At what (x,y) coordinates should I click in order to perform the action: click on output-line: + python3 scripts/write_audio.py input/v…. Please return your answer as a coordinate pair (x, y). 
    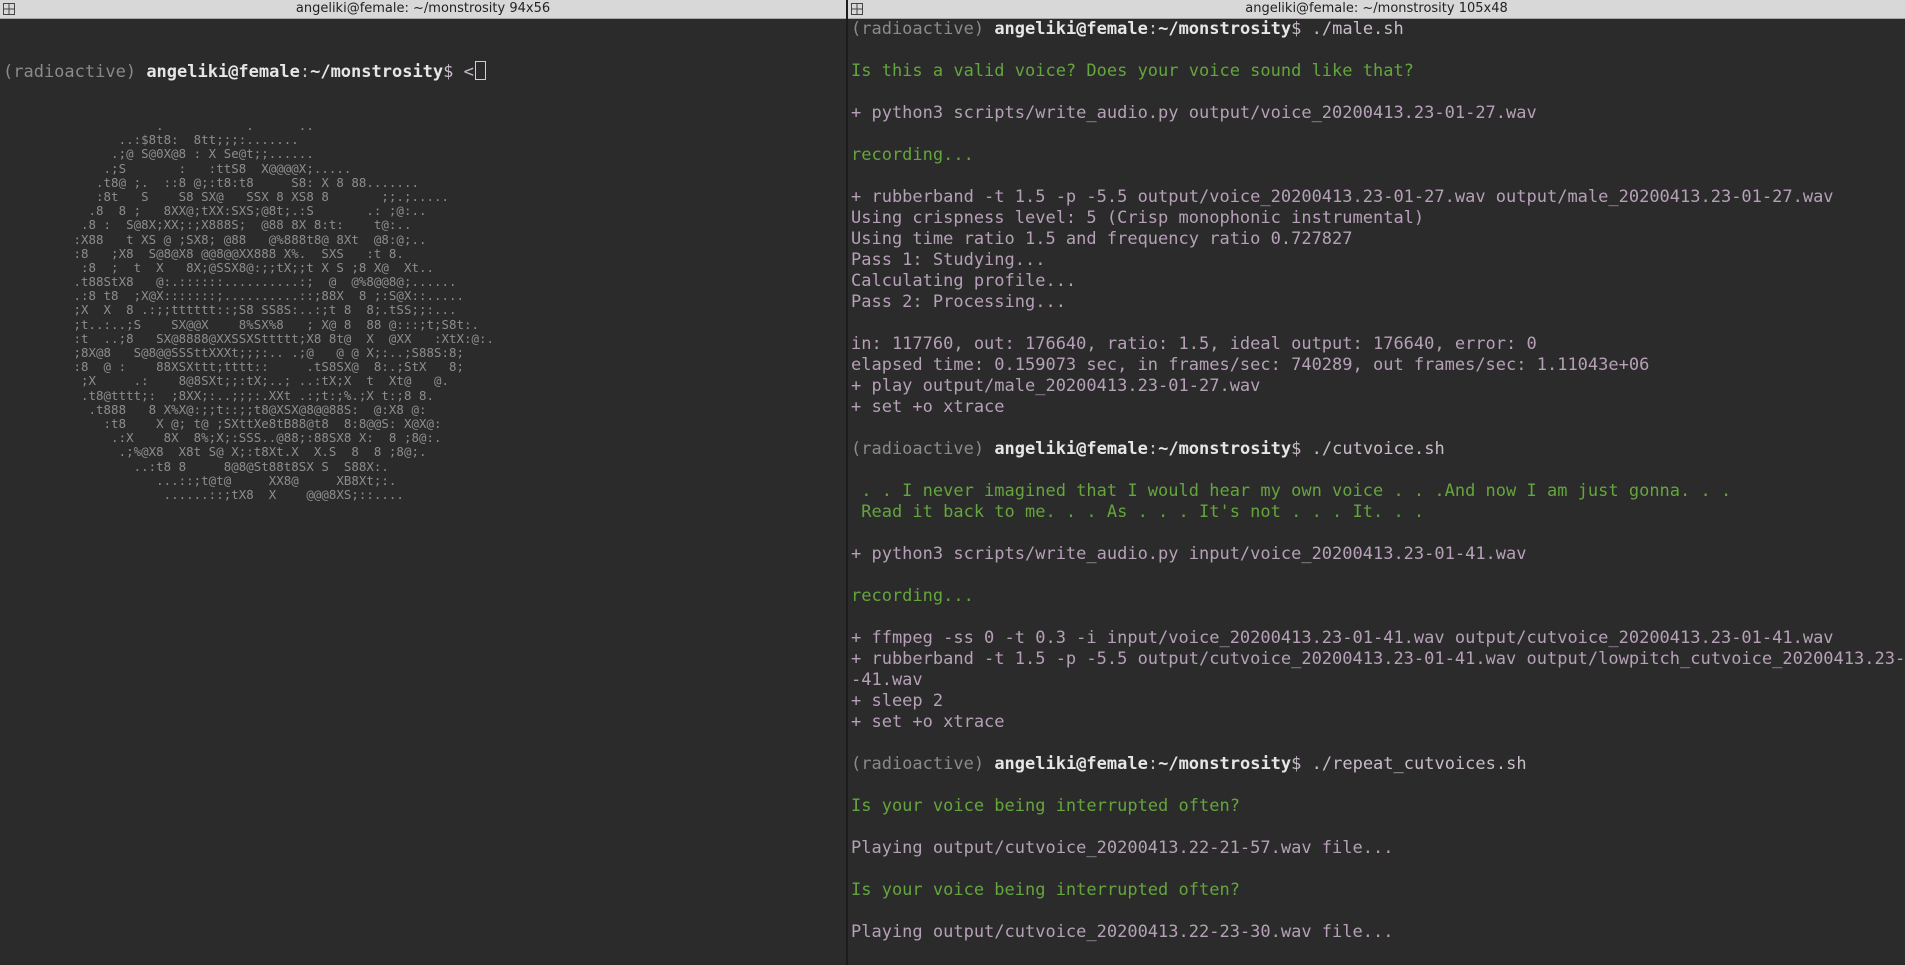
    Looking at the image, I should click on (1189, 554).